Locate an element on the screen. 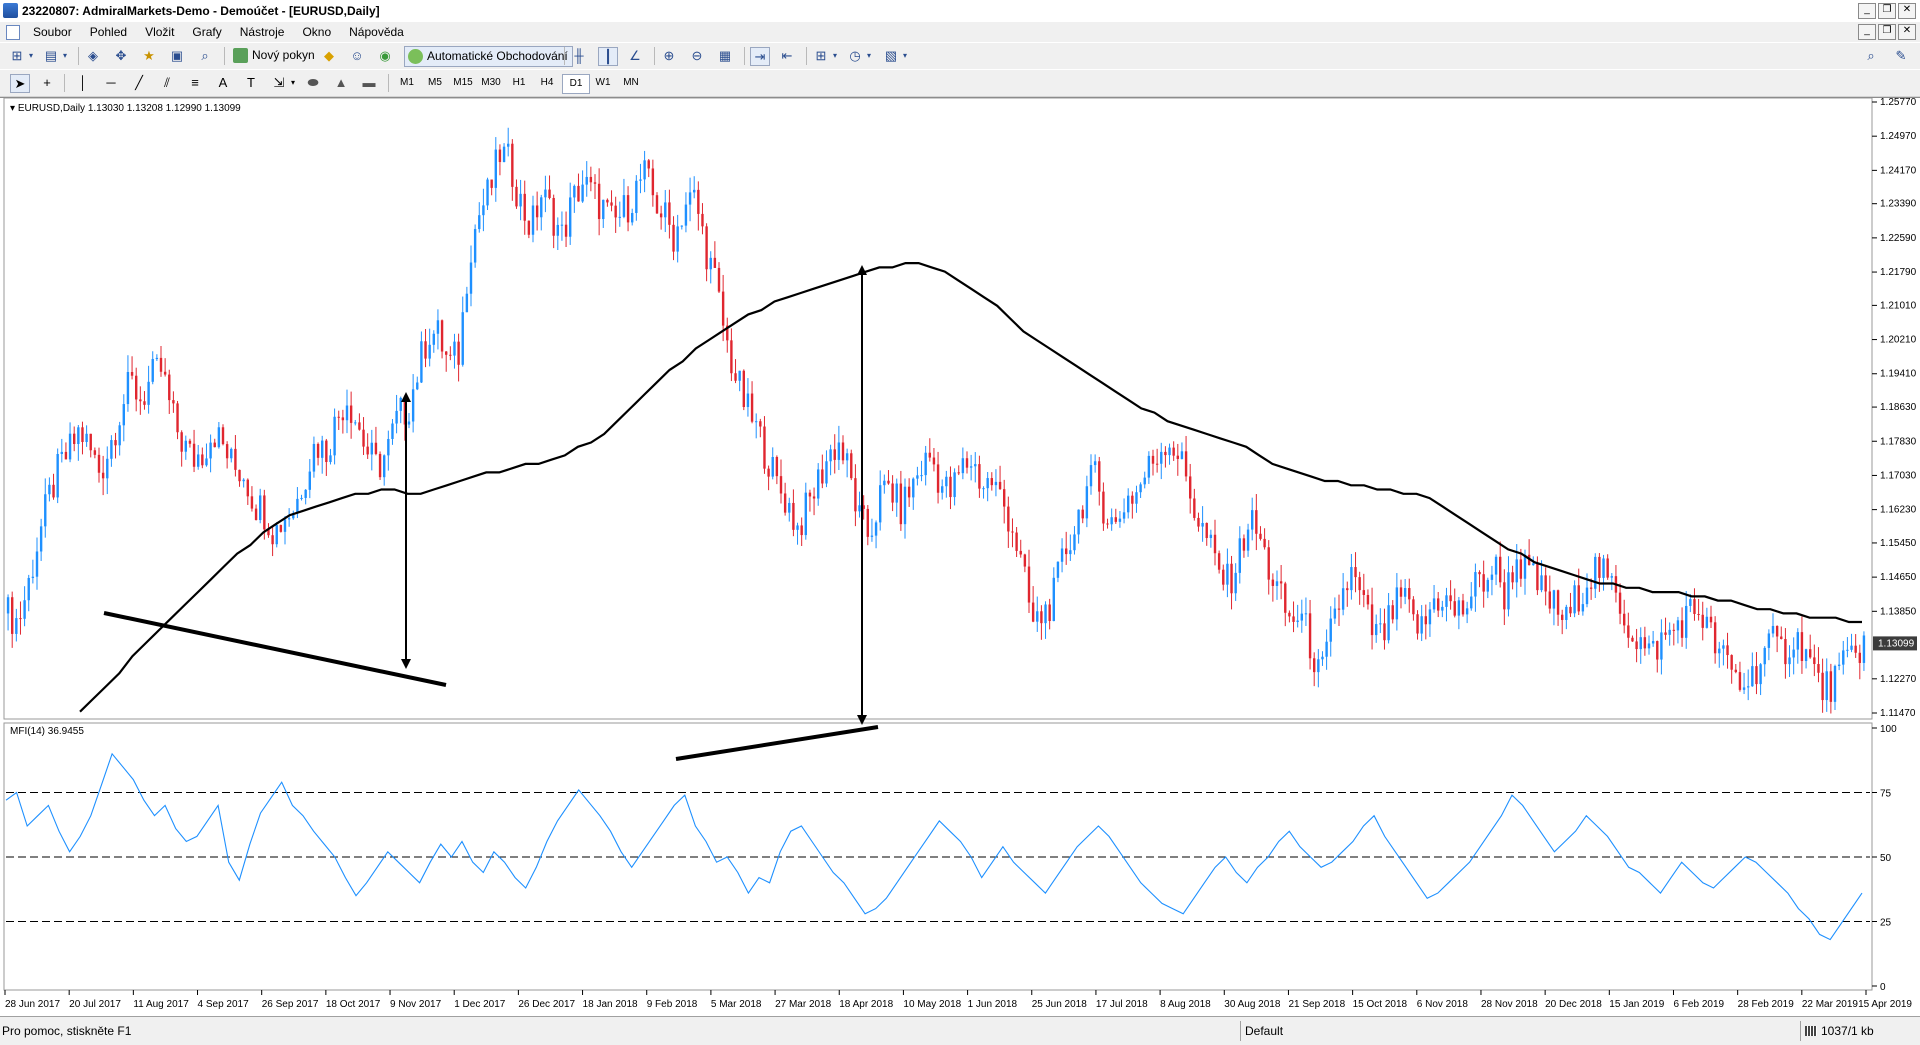 The height and width of the screenshot is (1045, 1920). auto-scroll-icon: ⇥ is located at coordinates (760, 56).